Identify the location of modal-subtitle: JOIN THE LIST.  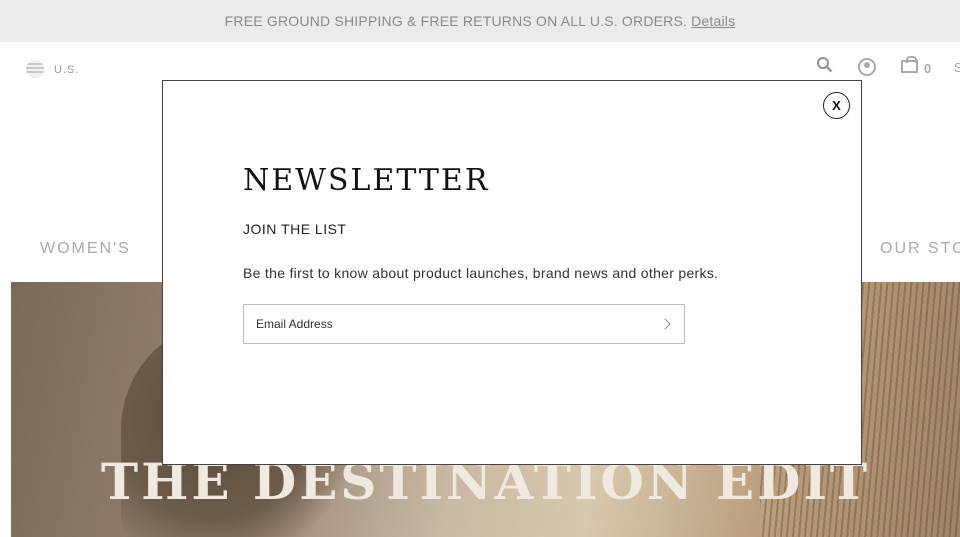
(295, 229).